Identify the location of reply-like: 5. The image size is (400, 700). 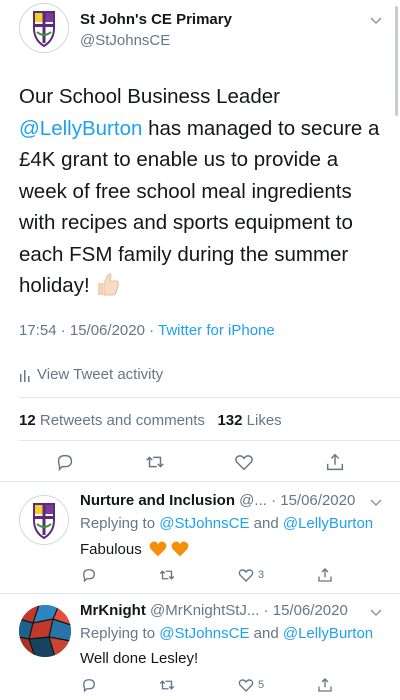
(250, 685).